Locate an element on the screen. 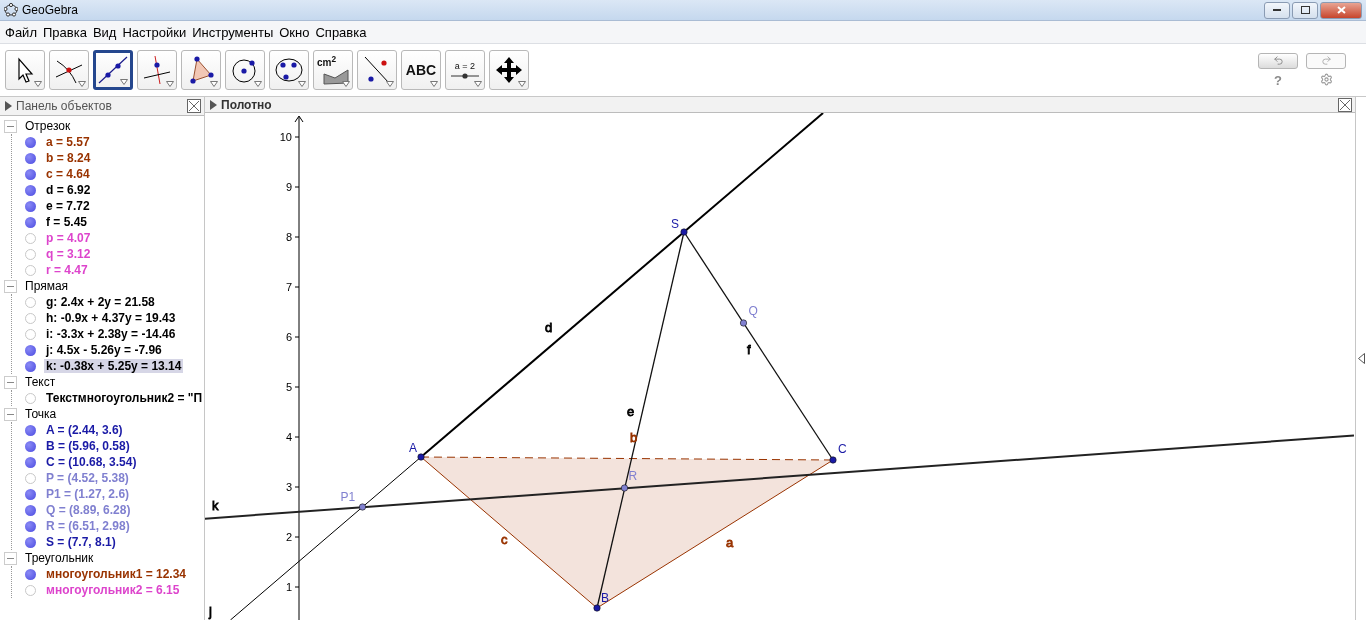 Image resolution: width=1366 pixels, height=620 pixels. object-entry: B = (5.96, 0.58) is located at coordinates (88, 446).